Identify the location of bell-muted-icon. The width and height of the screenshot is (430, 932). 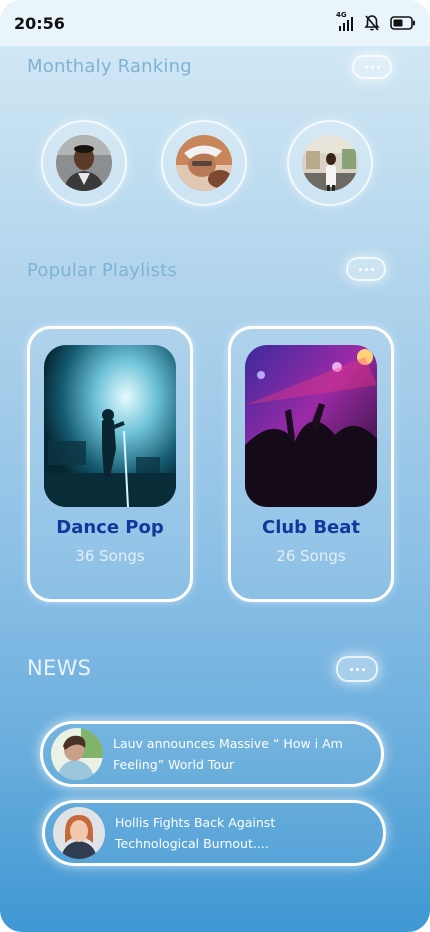
(372, 23).